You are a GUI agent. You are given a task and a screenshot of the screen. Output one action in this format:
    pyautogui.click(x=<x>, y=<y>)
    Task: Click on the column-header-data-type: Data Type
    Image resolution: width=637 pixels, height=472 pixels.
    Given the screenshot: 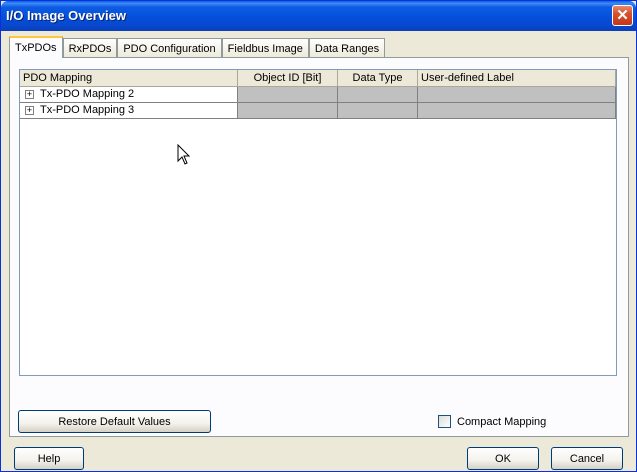 What is the action you would take?
    pyautogui.click(x=378, y=78)
    